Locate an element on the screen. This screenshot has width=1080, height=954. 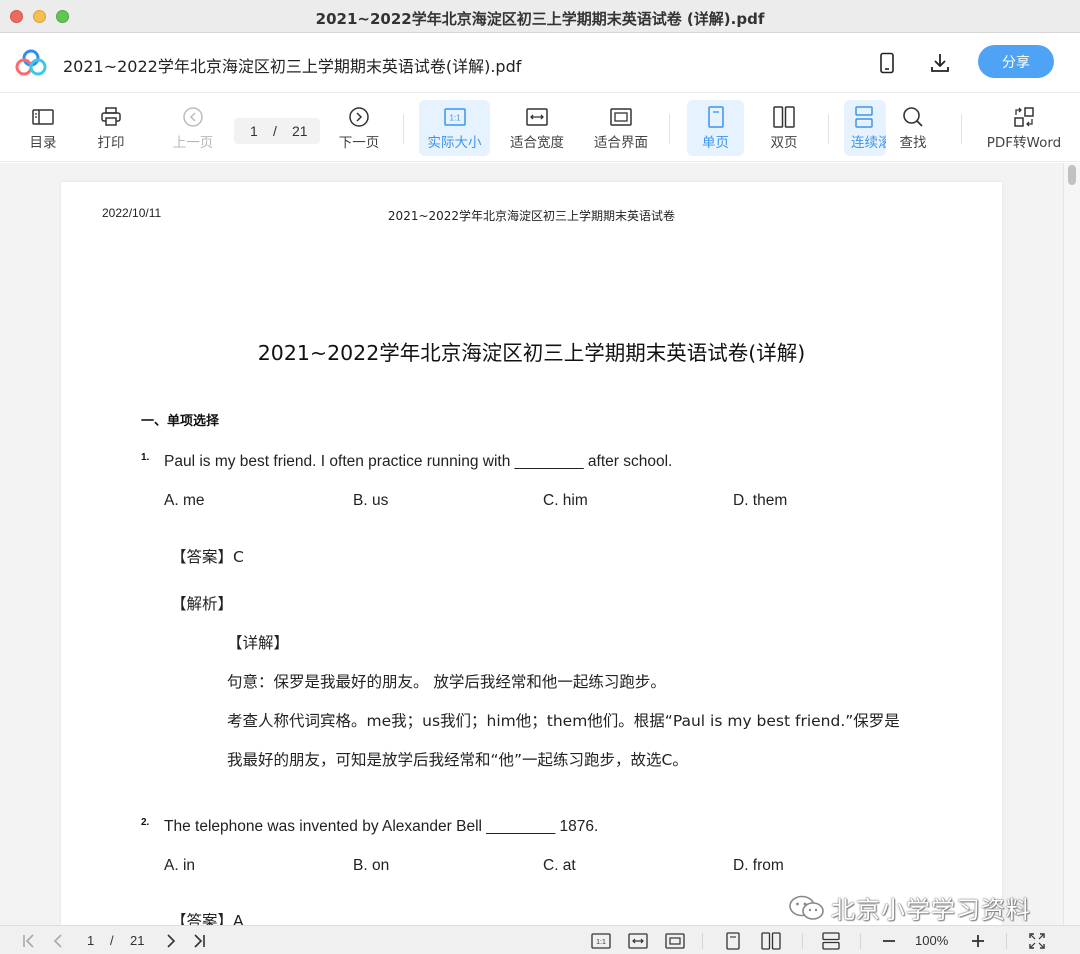
last-page-icon is located at coordinates (199, 940).